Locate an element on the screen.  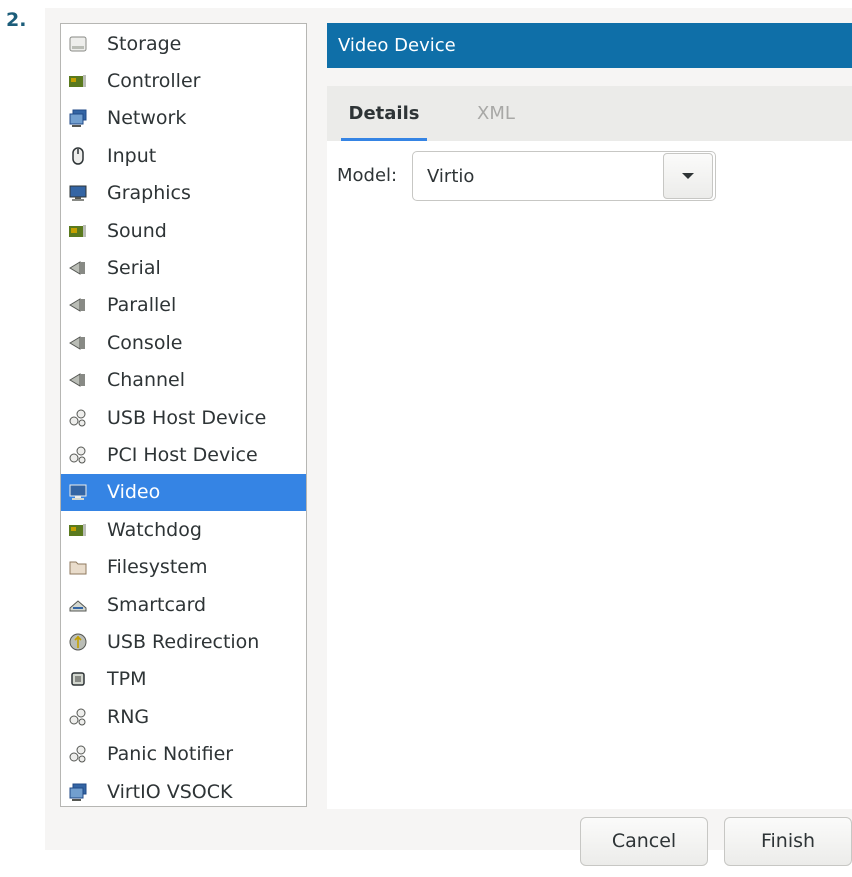
sidebar-item-label: Watchdog is located at coordinates (154, 529).